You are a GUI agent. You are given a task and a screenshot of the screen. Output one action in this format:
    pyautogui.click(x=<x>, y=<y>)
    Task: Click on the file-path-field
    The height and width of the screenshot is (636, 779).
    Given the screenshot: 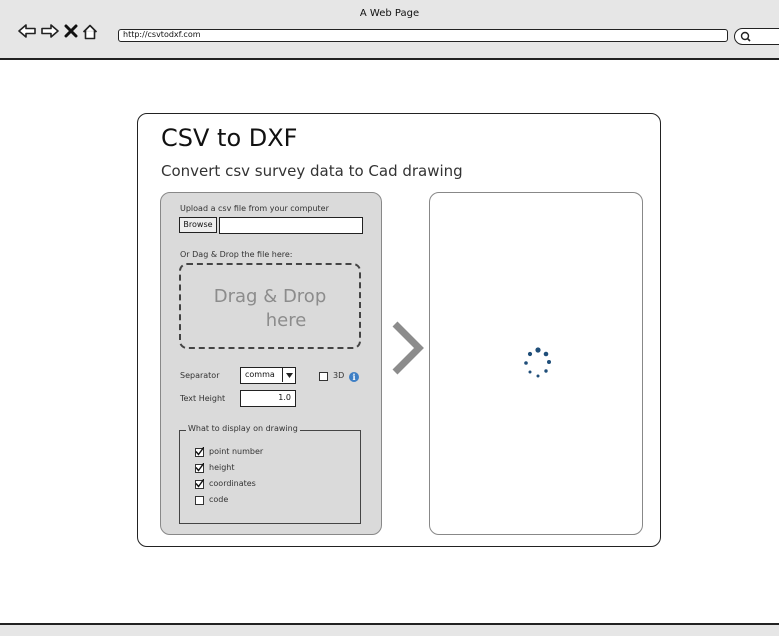 What is the action you would take?
    pyautogui.click(x=291, y=225)
    